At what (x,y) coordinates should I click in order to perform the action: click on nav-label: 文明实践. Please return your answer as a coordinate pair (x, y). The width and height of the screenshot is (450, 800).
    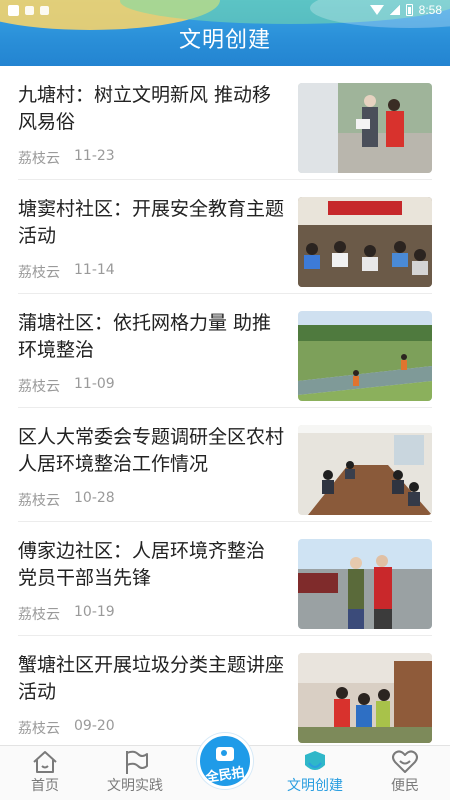
    Looking at the image, I should click on (135, 786).